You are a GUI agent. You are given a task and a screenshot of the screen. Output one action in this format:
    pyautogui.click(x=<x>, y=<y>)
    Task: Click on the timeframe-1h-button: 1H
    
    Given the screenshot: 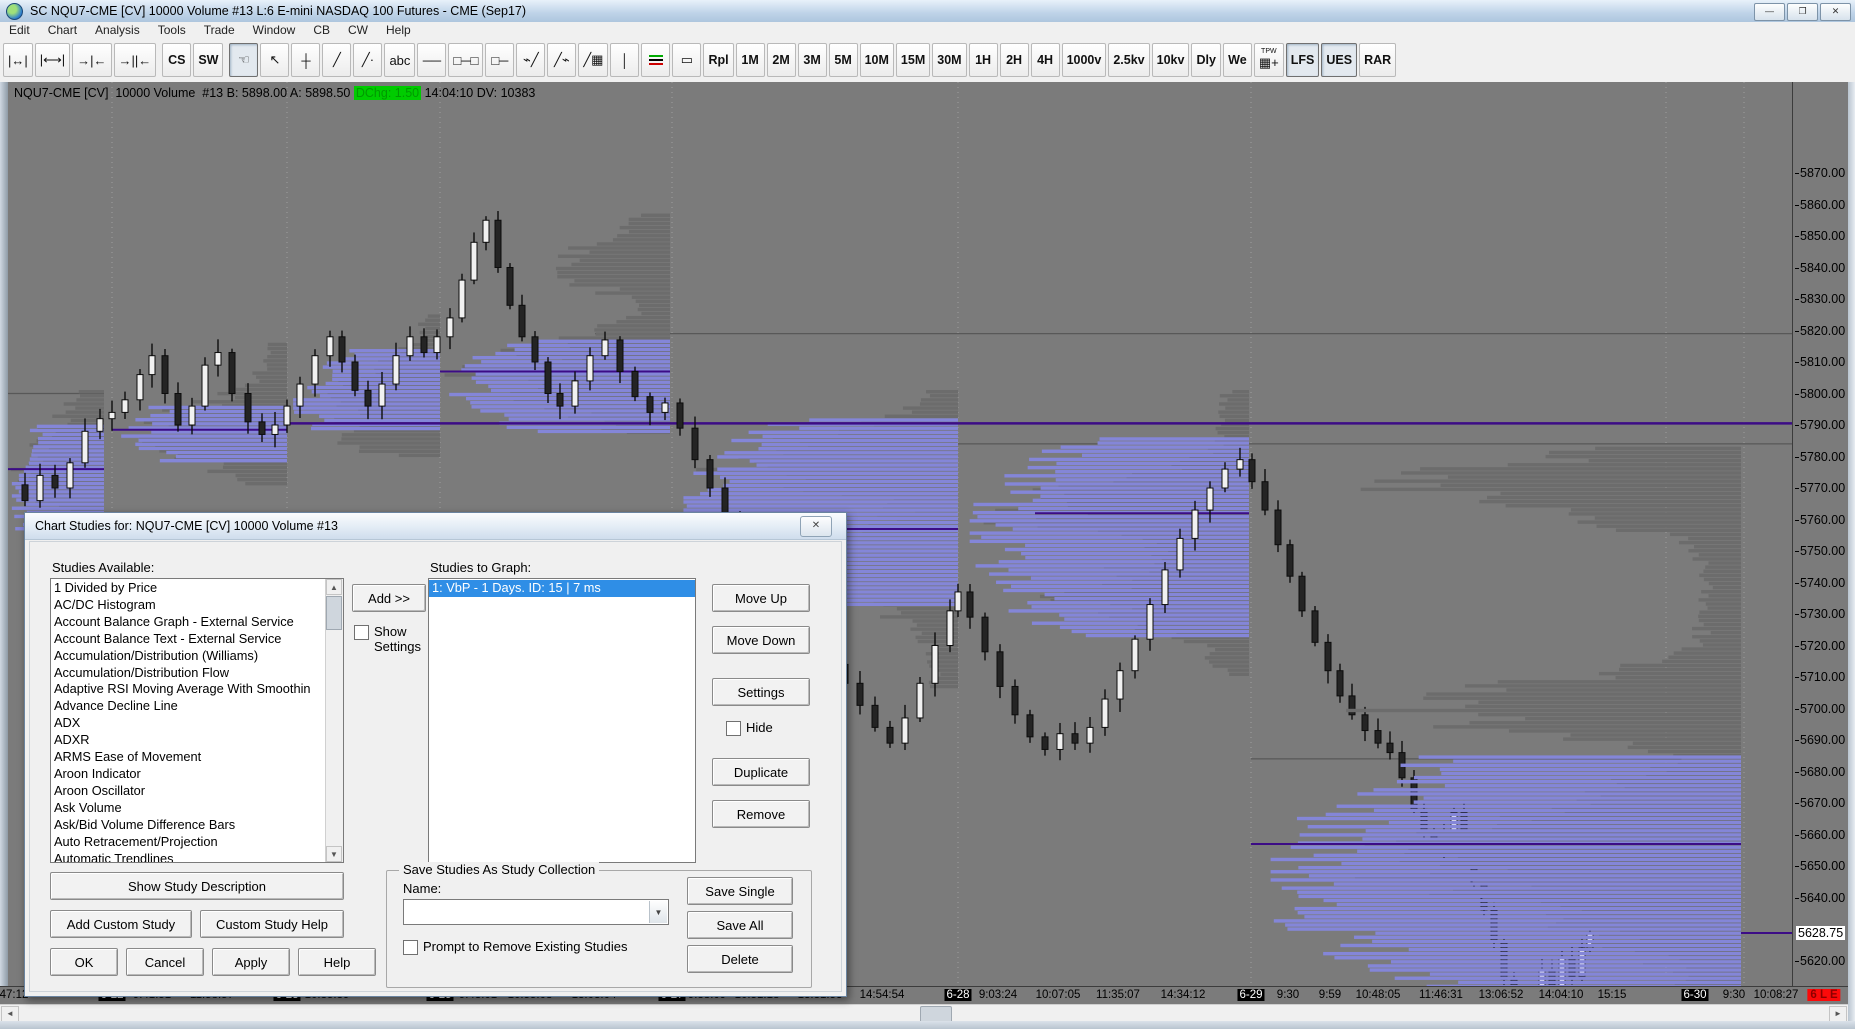 What is the action you would take?
    pyautogui.click(x=983, y=60)
    